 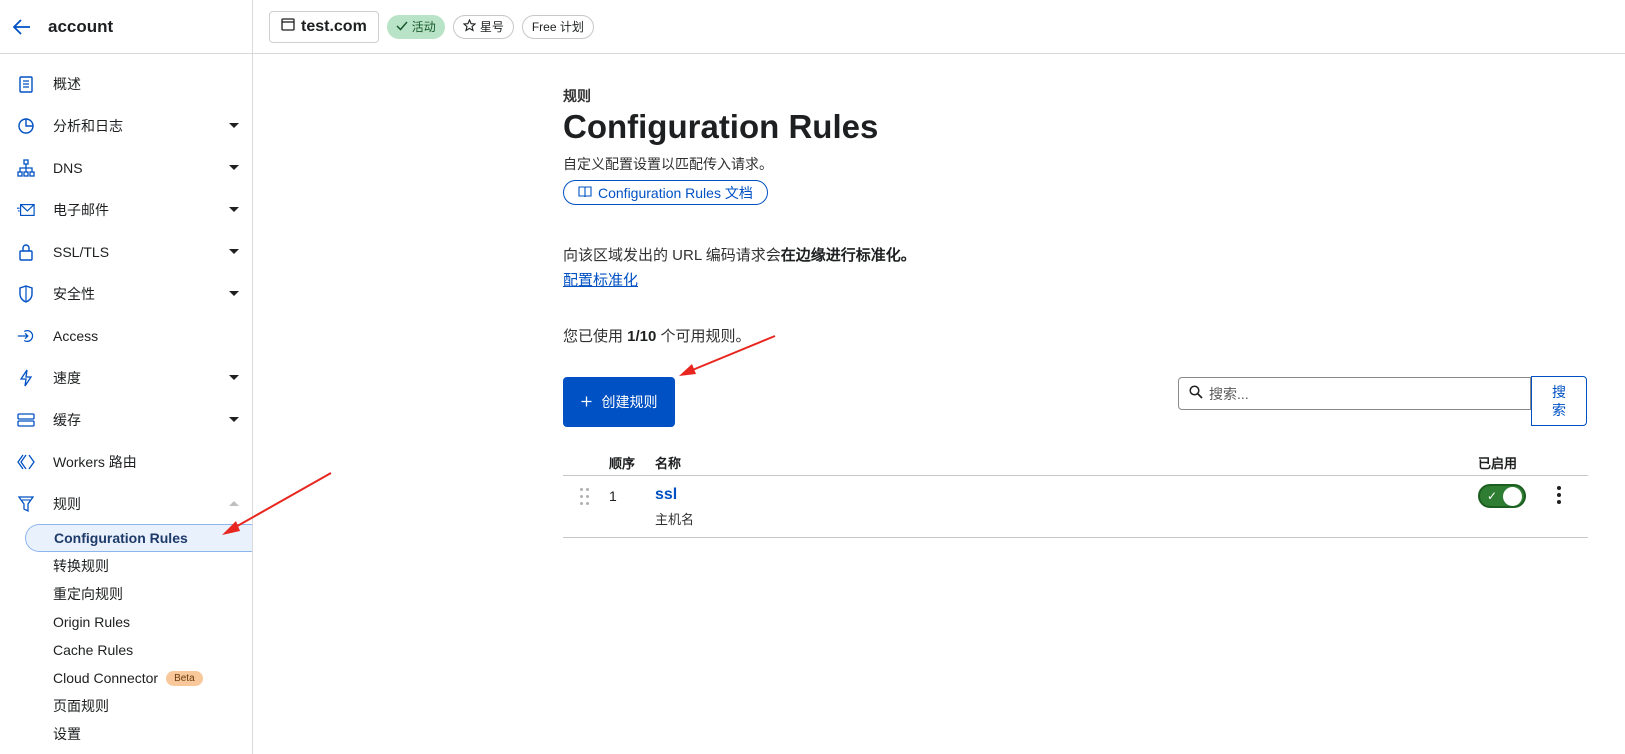 What do you see at coordinates (126, 566) in the screenshot?
I see `sidebar-subitem-transform-rules: 转换规则` at bounding box center [126, 566].